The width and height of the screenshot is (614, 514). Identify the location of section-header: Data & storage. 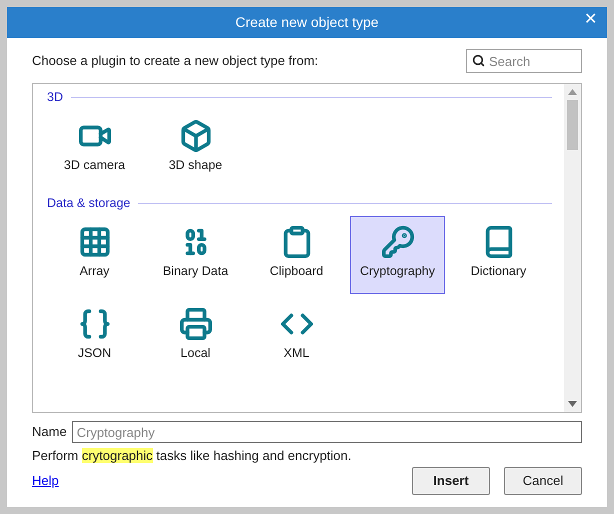
(88, 203).